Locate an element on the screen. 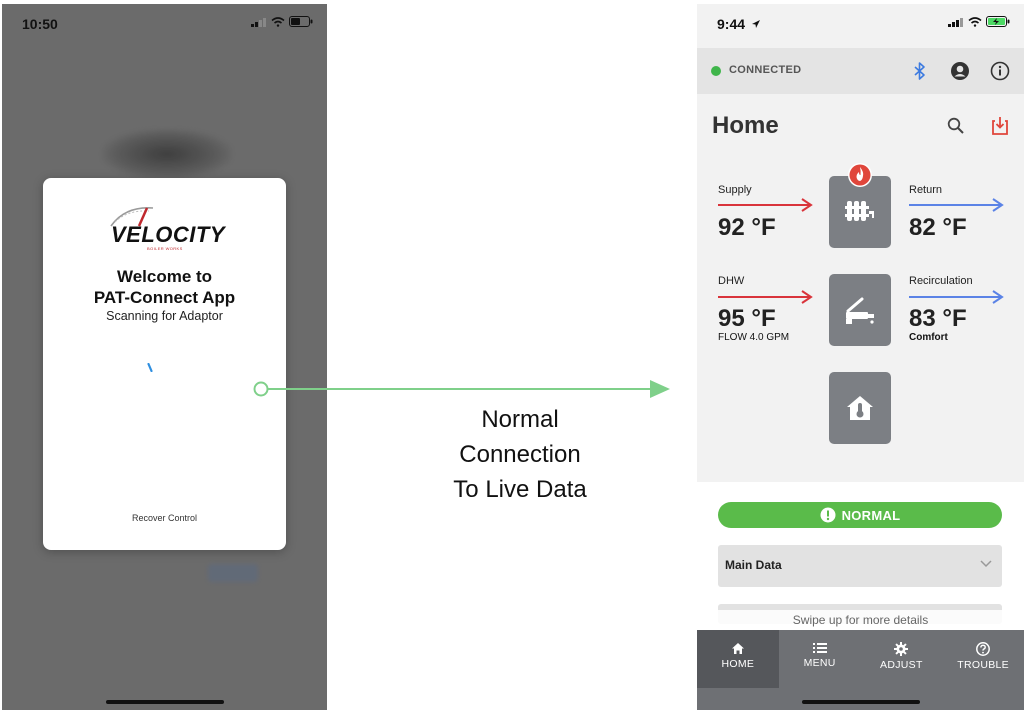 This screenshot has height=710, width=1024. recirculation-arrow is located at coordinates (956, 297).